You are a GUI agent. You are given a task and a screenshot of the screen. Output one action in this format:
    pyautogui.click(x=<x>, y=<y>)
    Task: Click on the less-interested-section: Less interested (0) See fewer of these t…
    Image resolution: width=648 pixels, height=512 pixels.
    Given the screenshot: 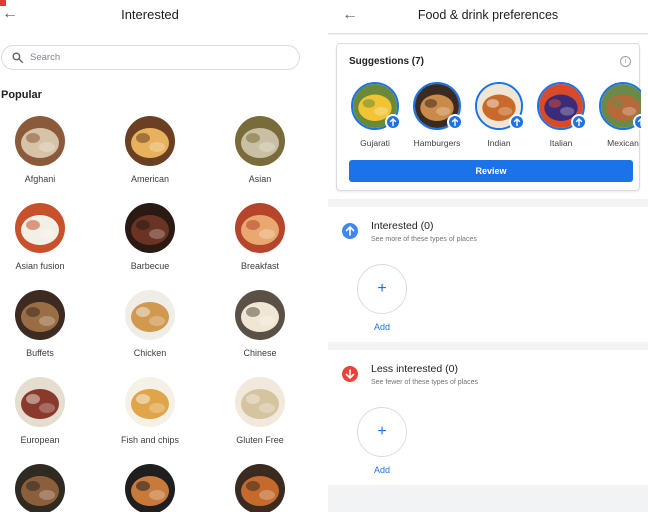 What is the action you would take?
    pyautogui.click(x=488, y=417)
    